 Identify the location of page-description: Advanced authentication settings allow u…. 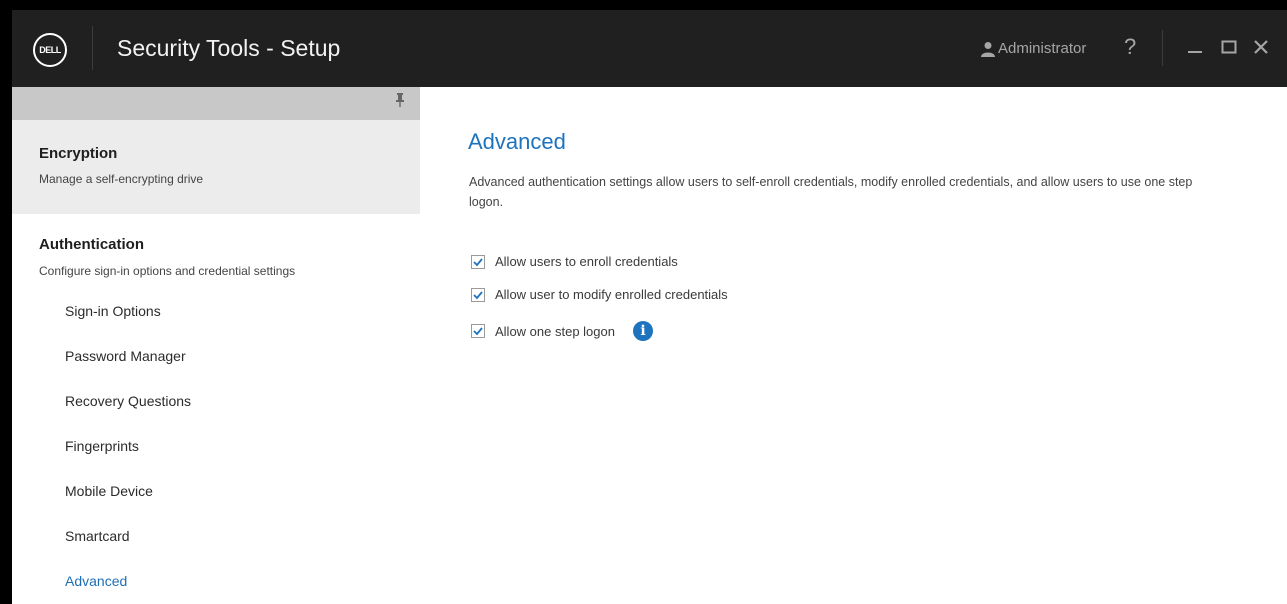
(831, 192).